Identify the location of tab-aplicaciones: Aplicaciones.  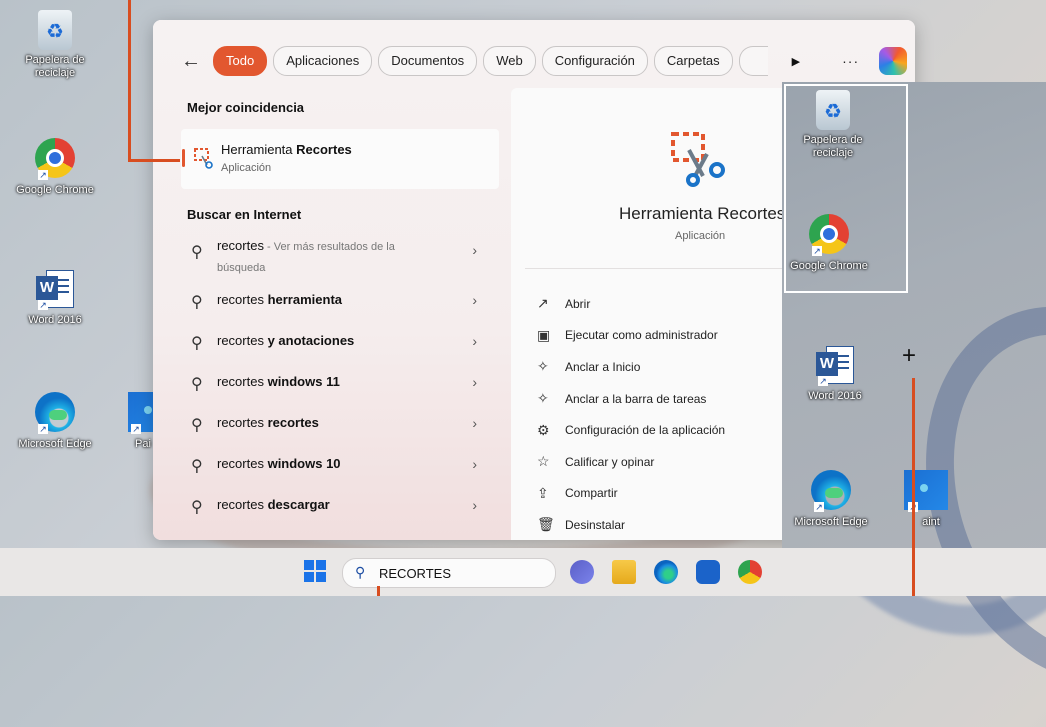
(323, 61).